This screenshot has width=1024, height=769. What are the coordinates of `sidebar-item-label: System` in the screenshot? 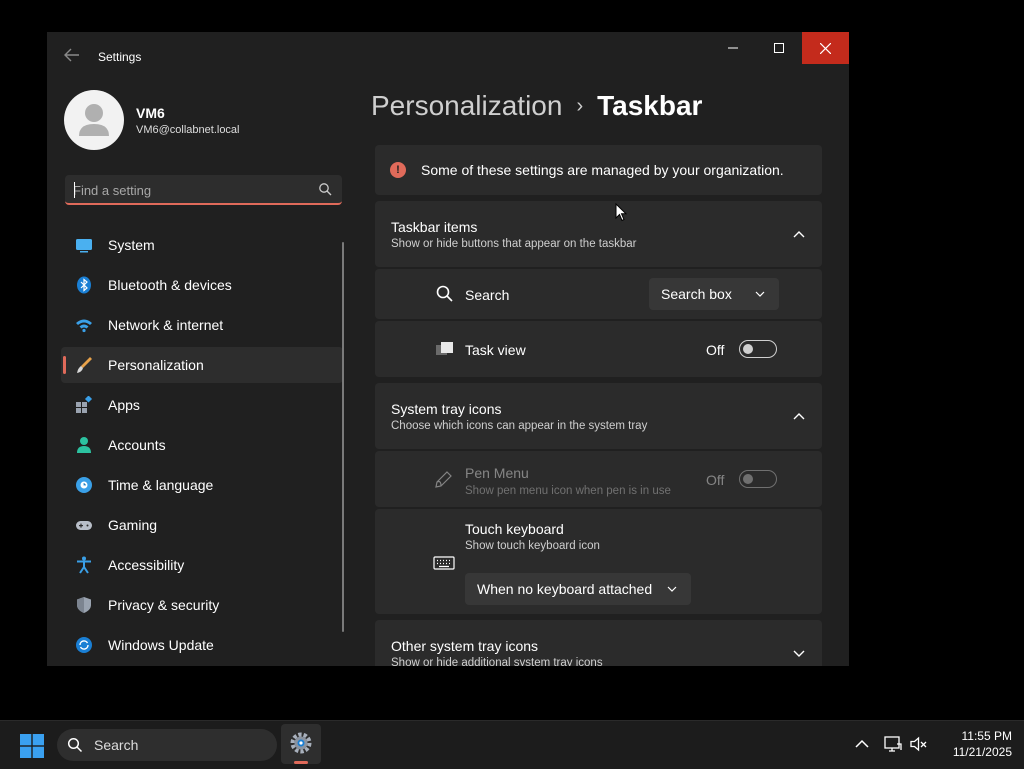 It's located at (131, 245).